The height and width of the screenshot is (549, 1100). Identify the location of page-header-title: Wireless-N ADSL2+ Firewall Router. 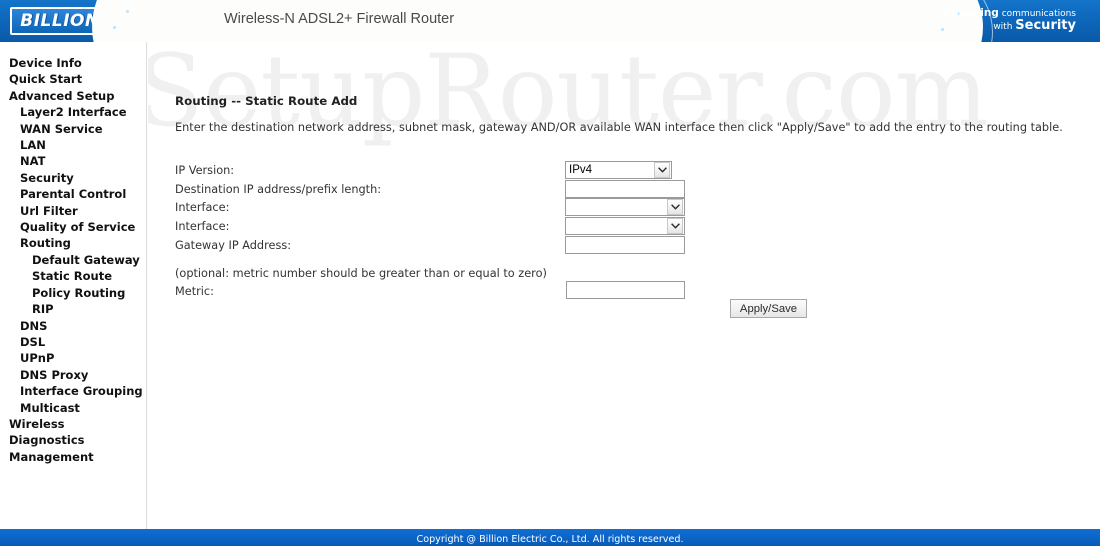
(339, 19).